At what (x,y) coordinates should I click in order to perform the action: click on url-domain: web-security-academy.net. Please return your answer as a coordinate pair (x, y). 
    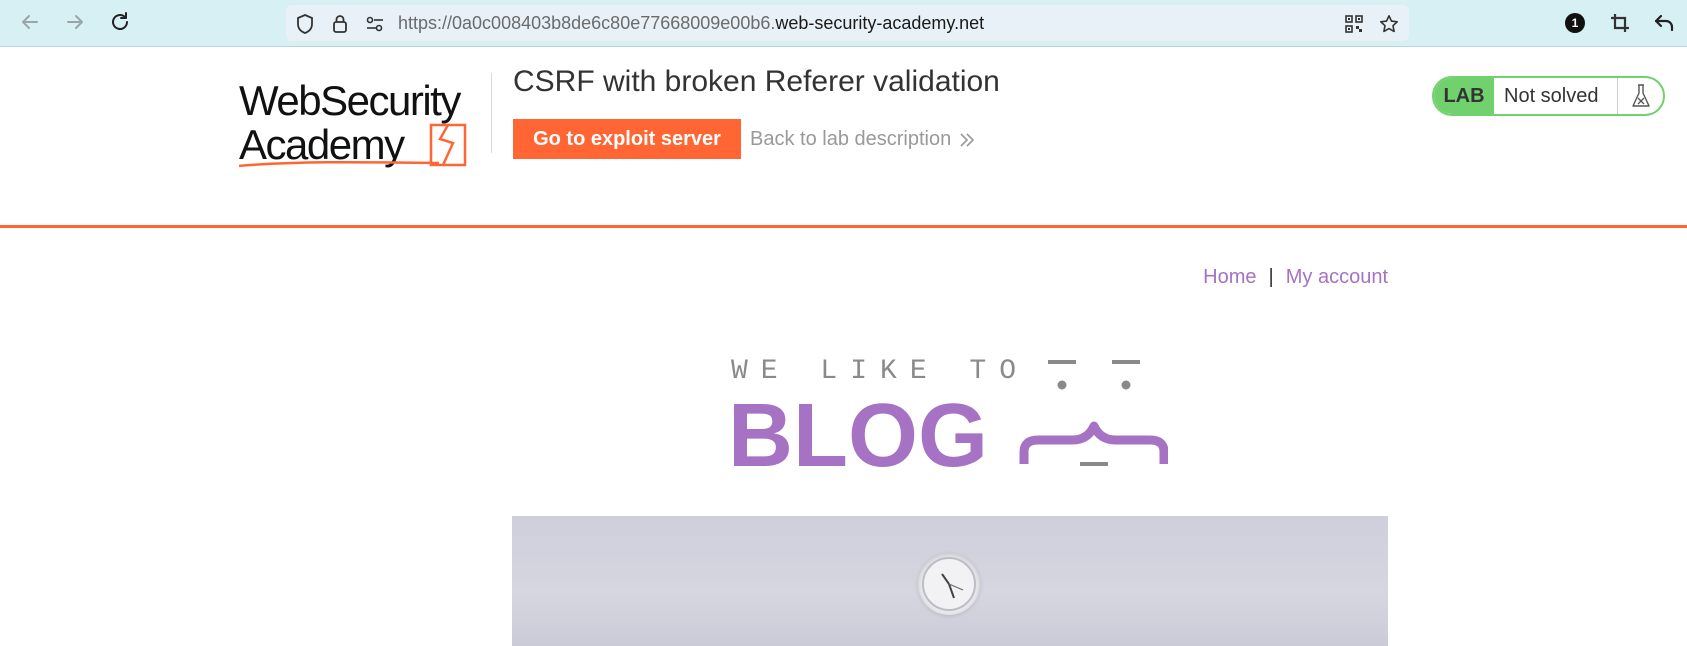
    Looking at the image, I should click on (880, 23).